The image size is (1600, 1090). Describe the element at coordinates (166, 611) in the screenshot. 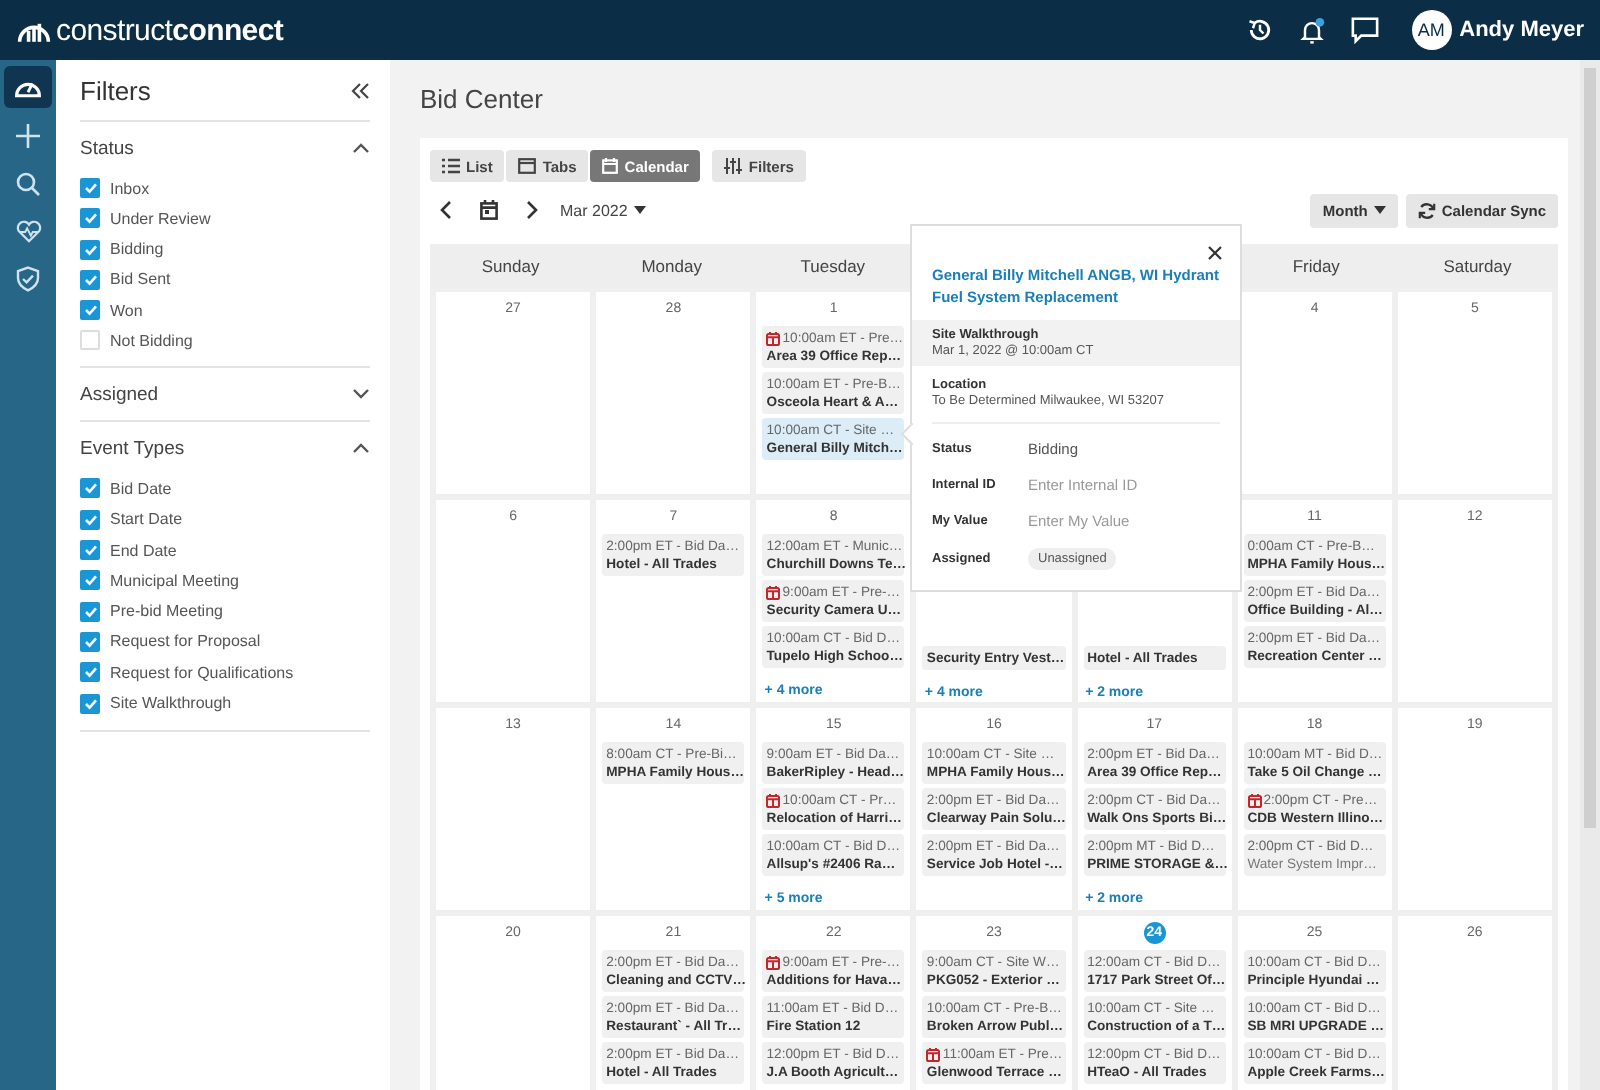

I see `filter-option-label: Pre-bid Meeting` at that location.